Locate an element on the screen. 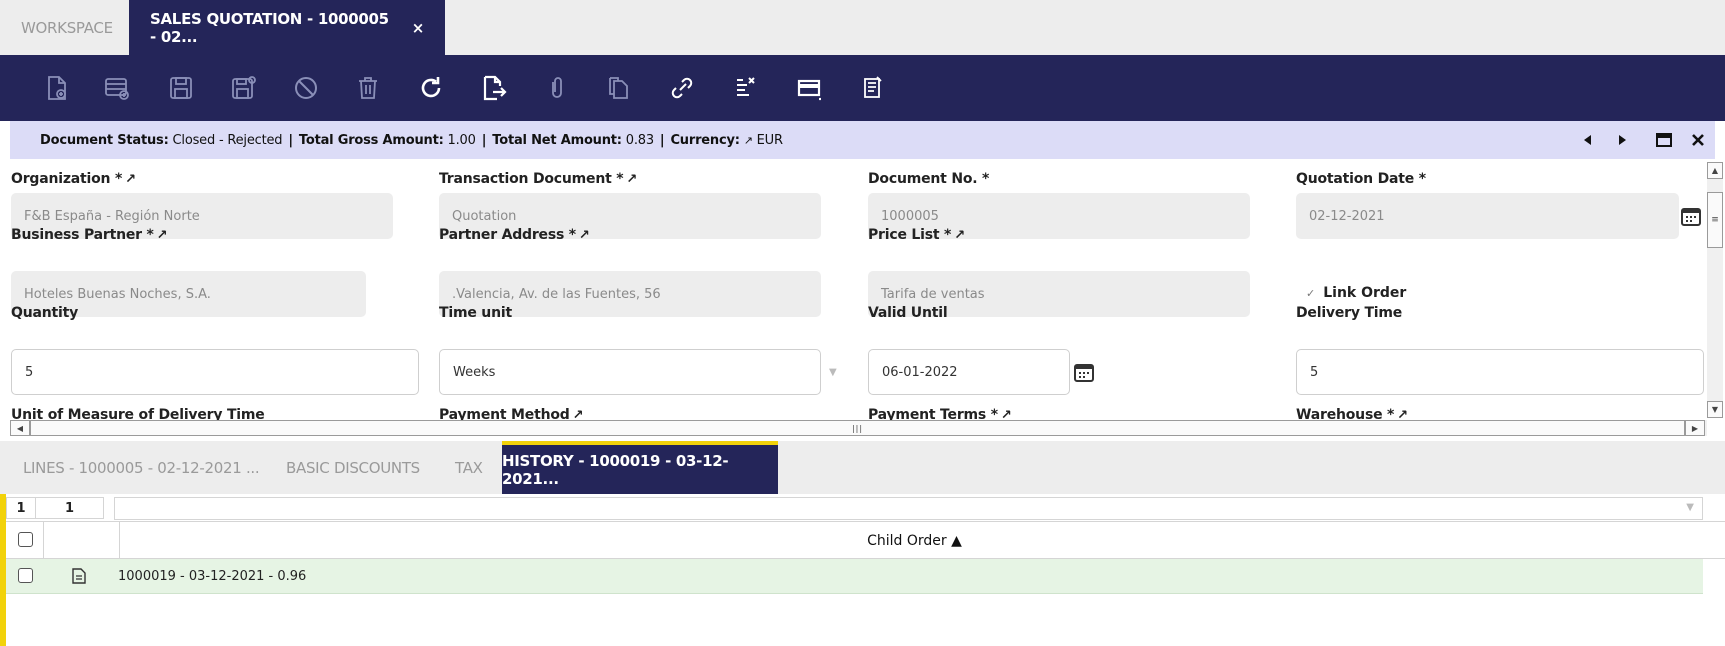 Image resolution: width=1725 pixels, height=646 pixels. scroll-right-icon: ▶ is located at coordinates (1695, 428).